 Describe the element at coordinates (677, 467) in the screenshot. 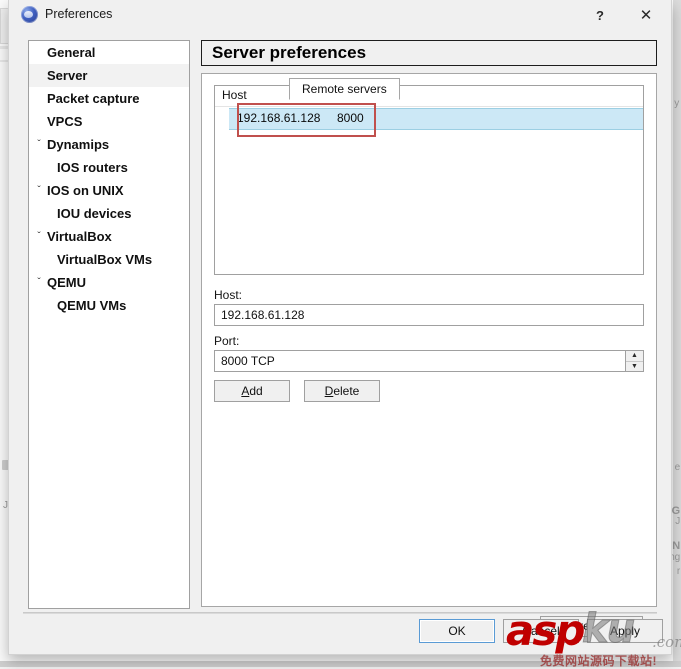

I see `backdrop-text: e` at that location.